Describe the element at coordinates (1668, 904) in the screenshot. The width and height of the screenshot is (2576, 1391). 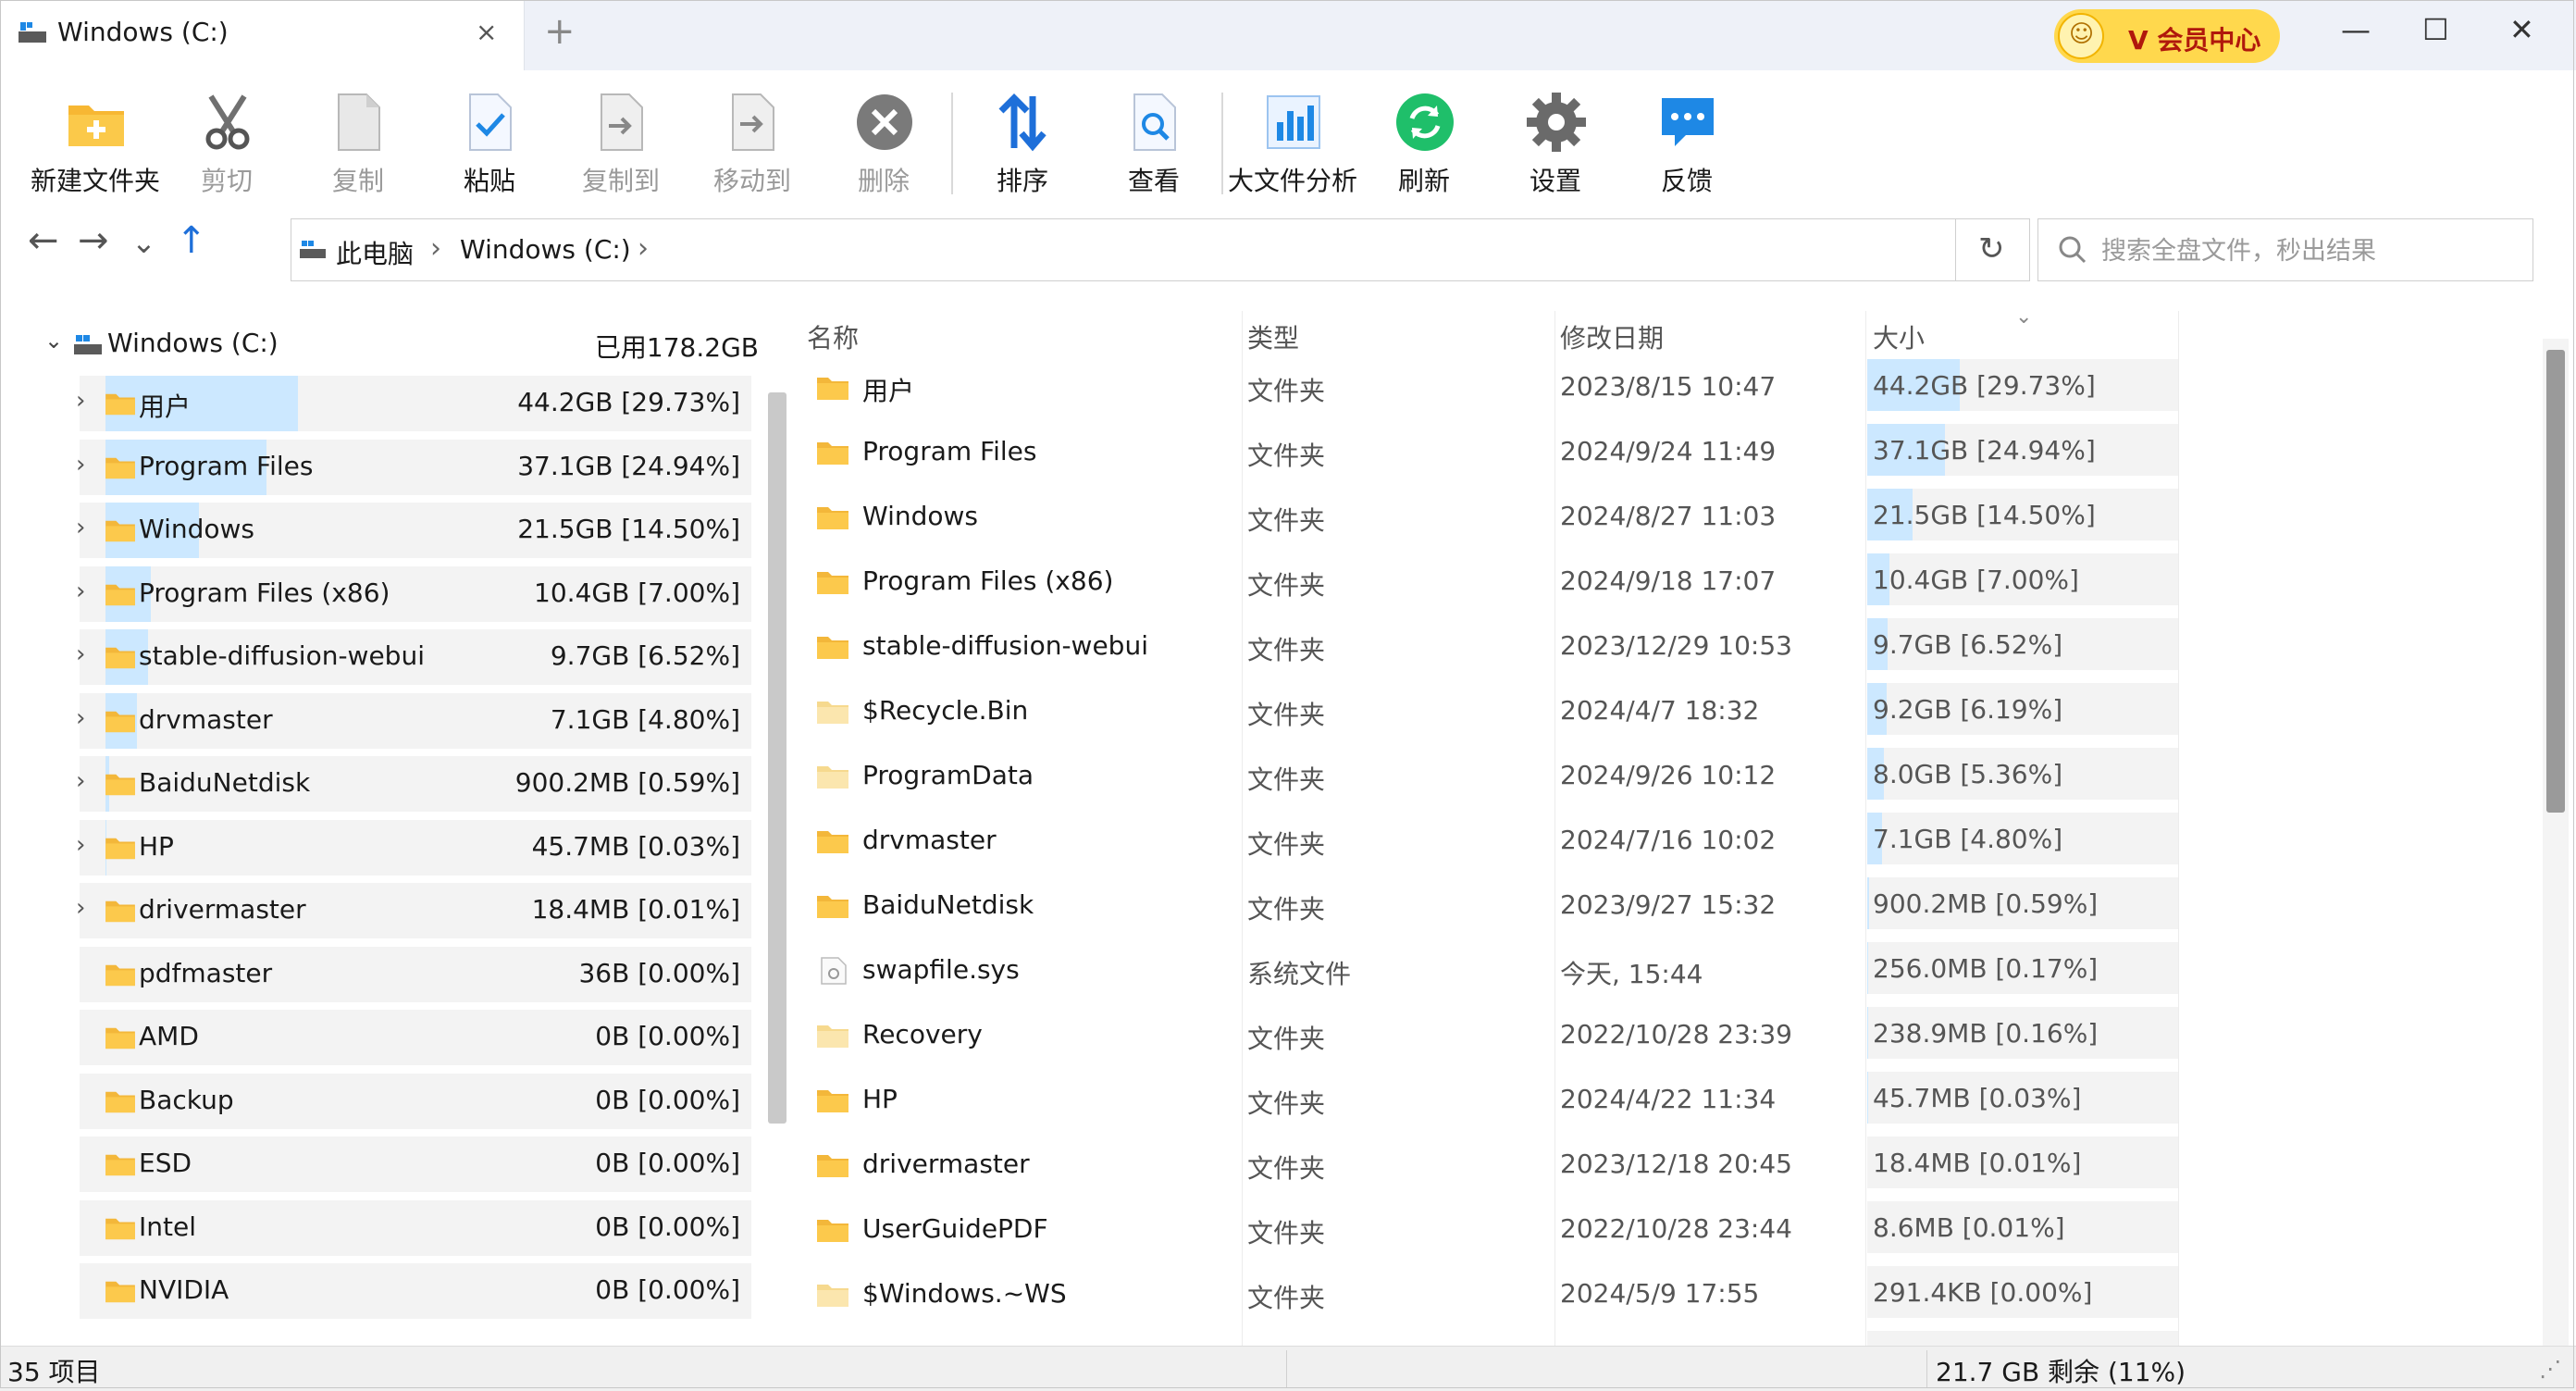
I see `list-item-date: 2023/9/27 15:32` at that location.